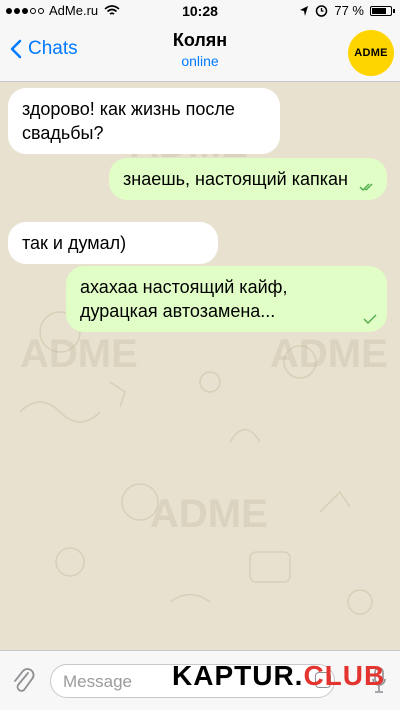 This screenshot has height=710, width=400. I want to click on location-arrow-icon, so click(304, 10).